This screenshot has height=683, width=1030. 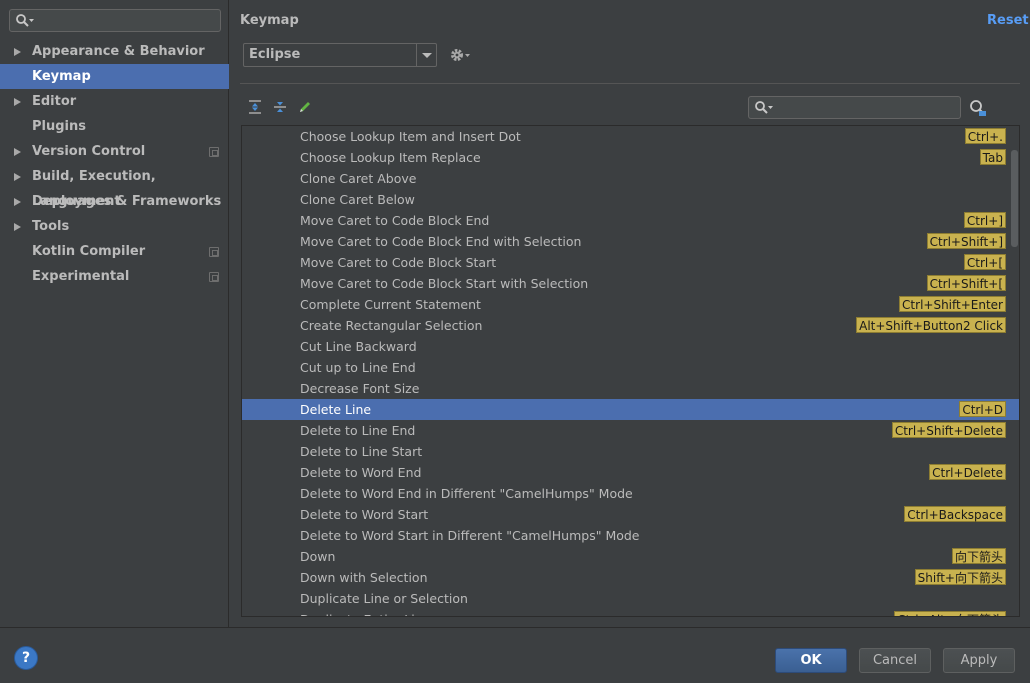 What do you see at coordinates (269, 20) in the screenshot?
I see `page-title: Keymap` at bounding box center [269, 20].